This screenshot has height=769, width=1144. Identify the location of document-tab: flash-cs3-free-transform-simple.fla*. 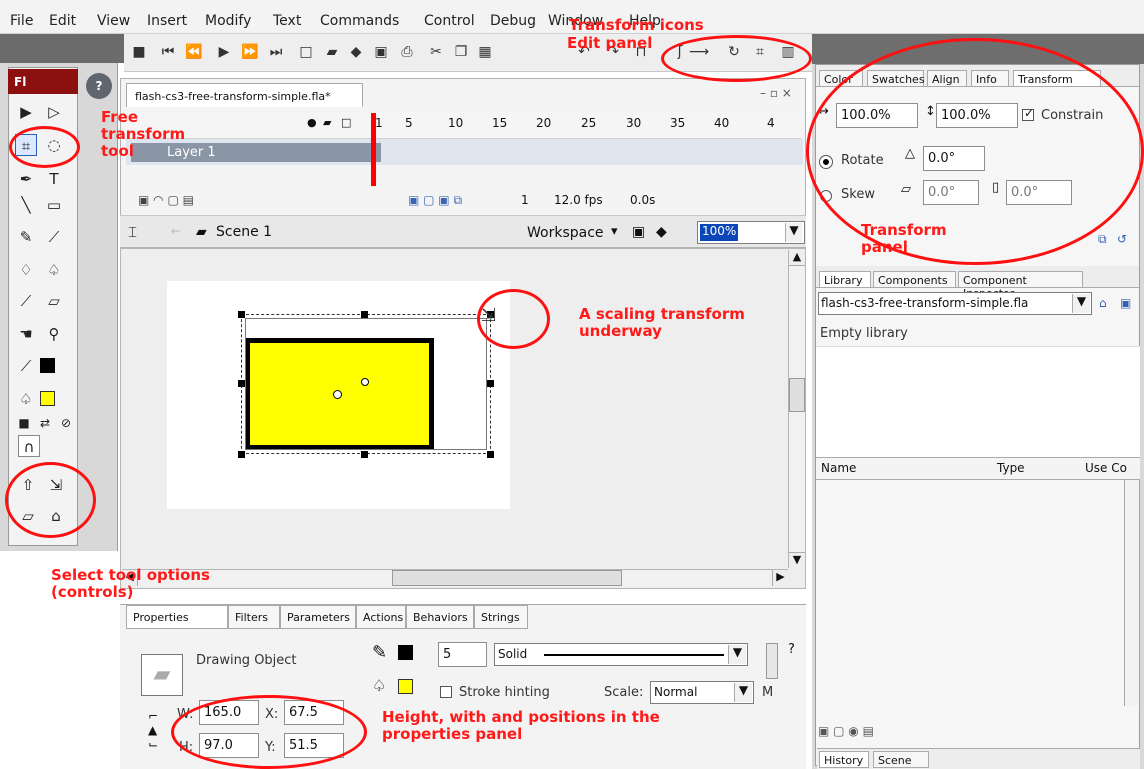
(244, 95).